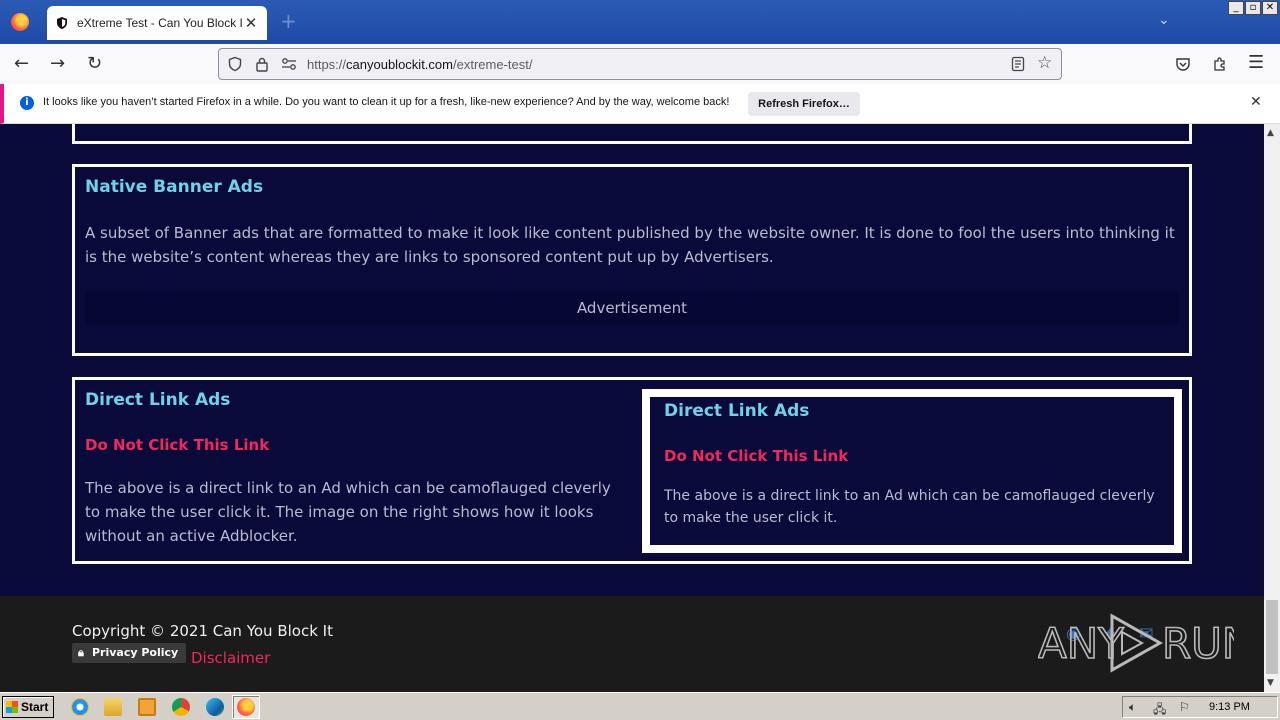  Describe the element at coordinates (1018, 64) in the screenshot. I see `reader-view-icon` at that location.